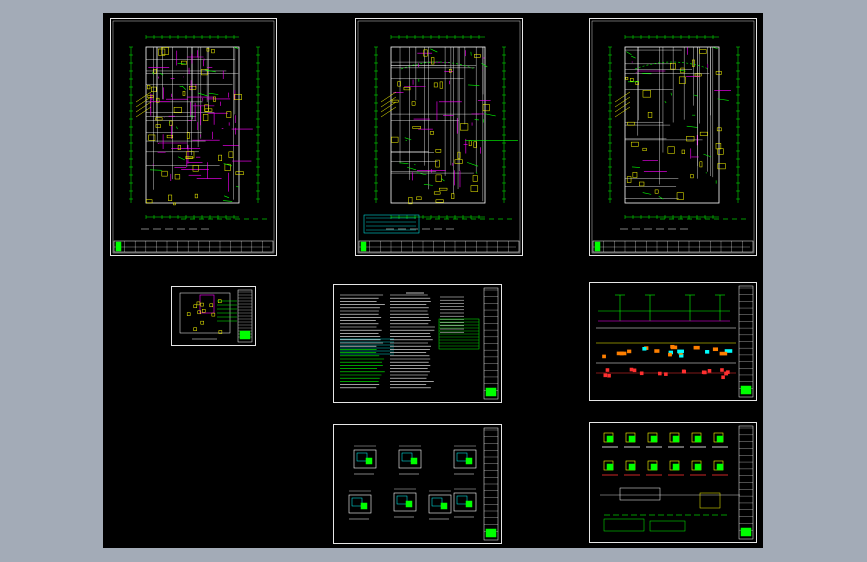 This screenshot has height=562, width=867. I want to click on sheet-design-notes, so click(417, 343).